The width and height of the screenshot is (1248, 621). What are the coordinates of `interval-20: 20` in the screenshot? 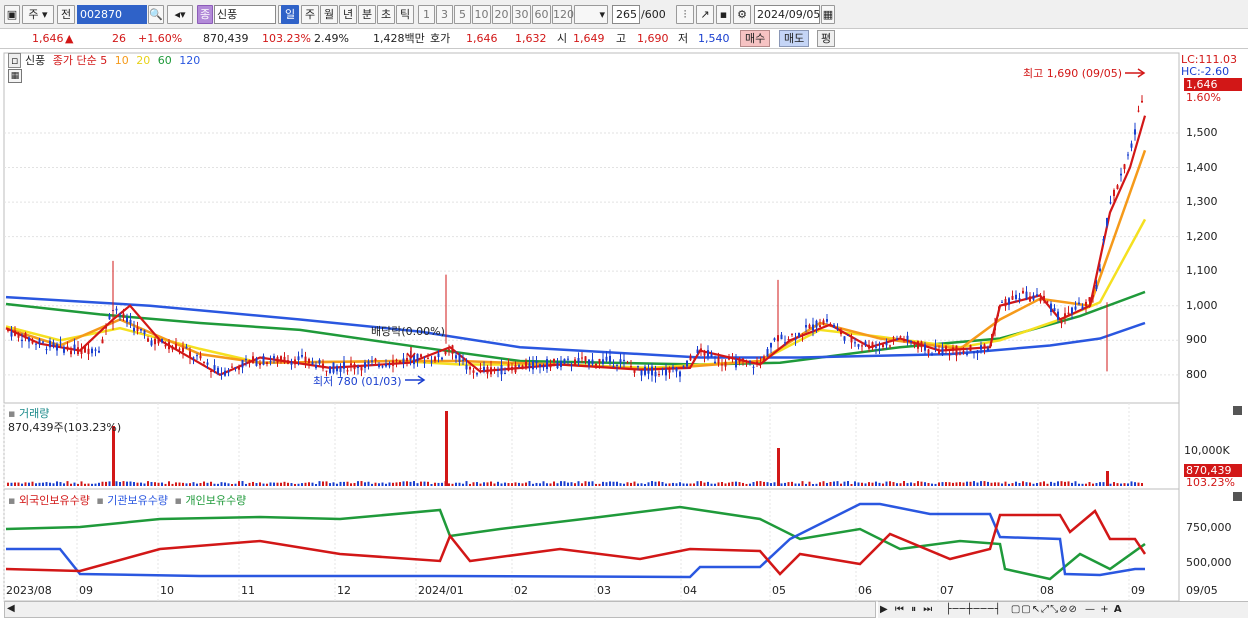 It's located at (501, 14).